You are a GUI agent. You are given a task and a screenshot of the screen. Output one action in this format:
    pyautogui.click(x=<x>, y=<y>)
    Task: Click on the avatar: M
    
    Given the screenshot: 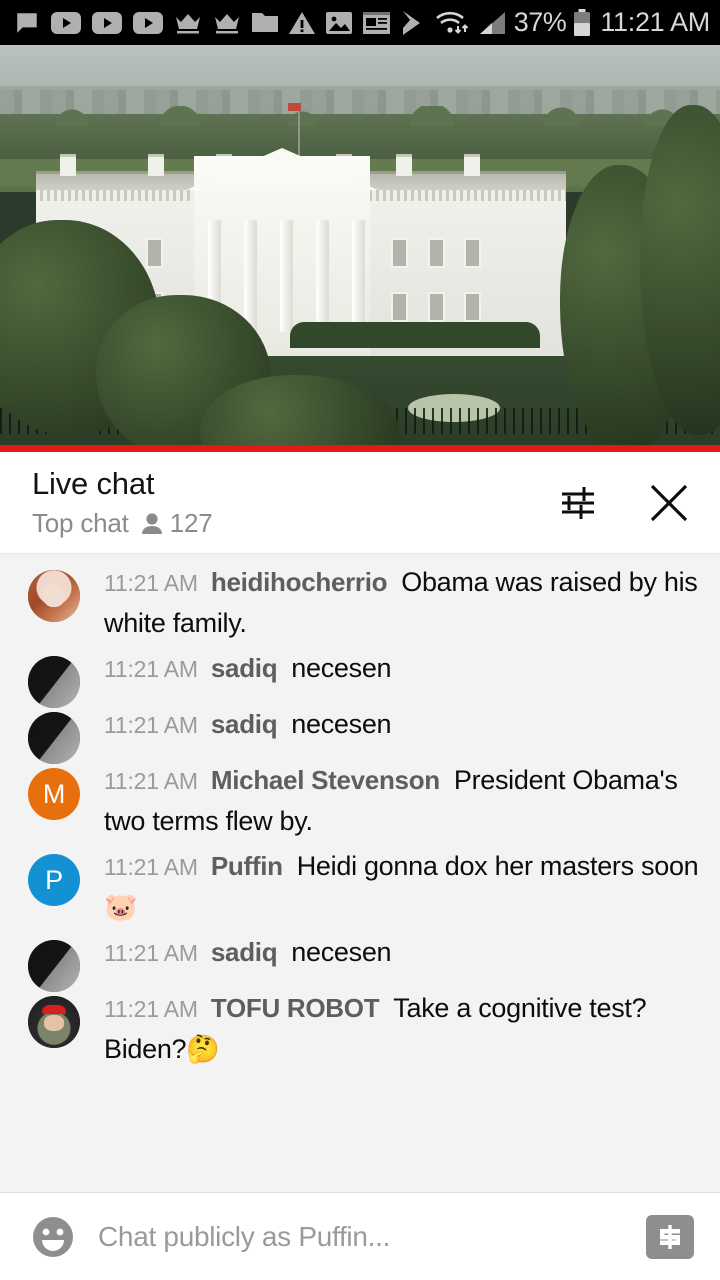 What is the action you would take?
    pyautogui.click(x=54, y=794)
    